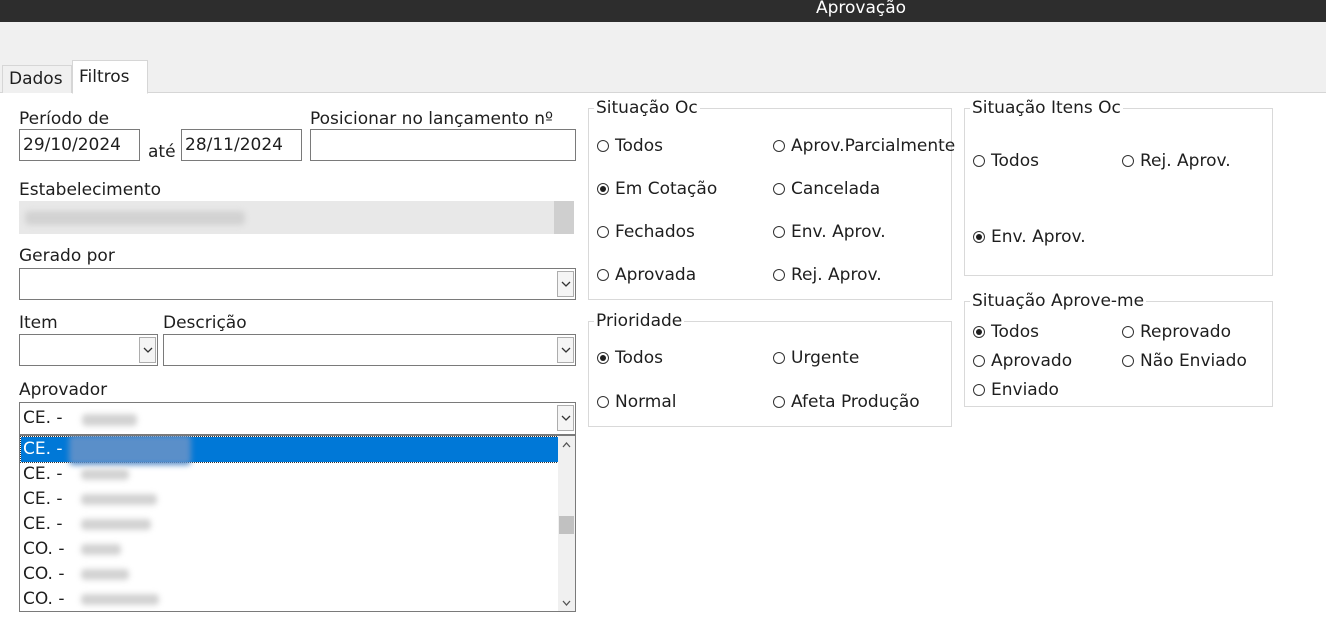  What do you see at coordinates (241, 145) in the screenshot?
I see `periodo-to-input: 28/11/2024` at bounding box center [241, 145].